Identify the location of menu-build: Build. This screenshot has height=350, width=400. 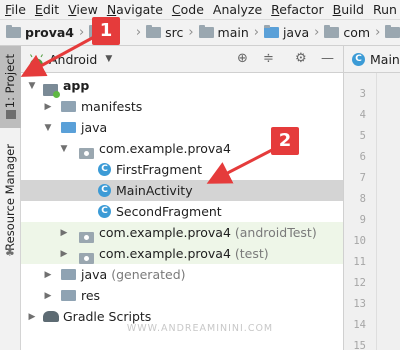
(348, 9).